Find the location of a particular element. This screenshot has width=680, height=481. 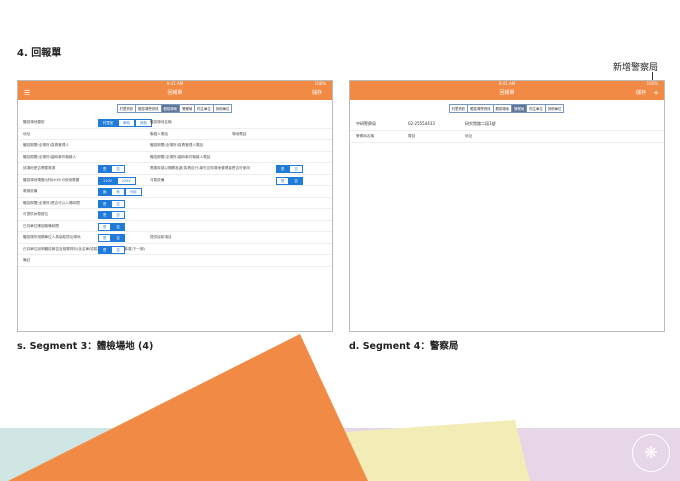

segmented-toggle: 無有可用 is located at coordinates (120, 192).